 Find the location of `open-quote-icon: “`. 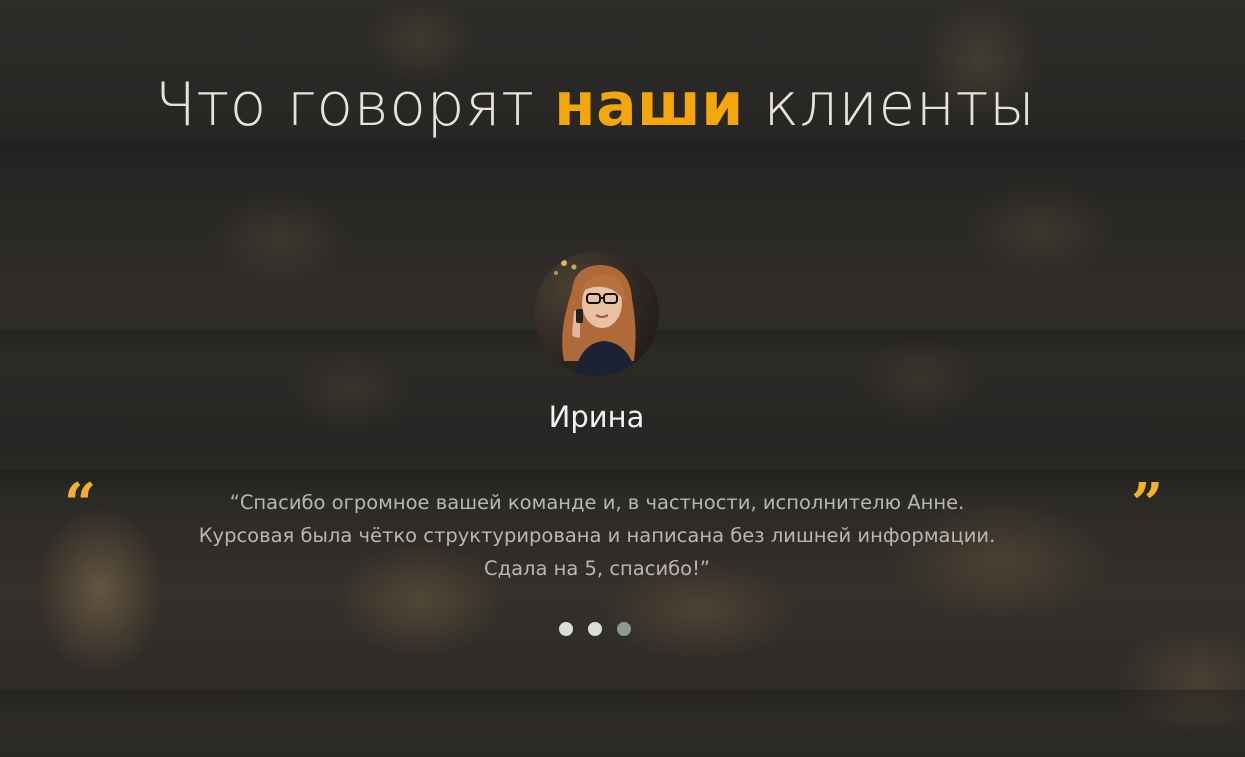

open-quote-icon: “ is located at coordinates (80, 504).